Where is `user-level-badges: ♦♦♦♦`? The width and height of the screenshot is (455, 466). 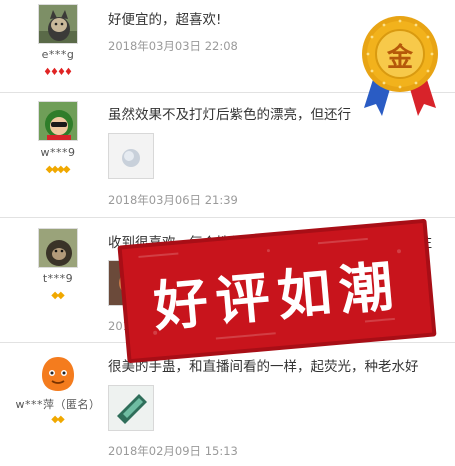 user-level-badges: ♦♦♦♦ is located at coordinates (58, 73).